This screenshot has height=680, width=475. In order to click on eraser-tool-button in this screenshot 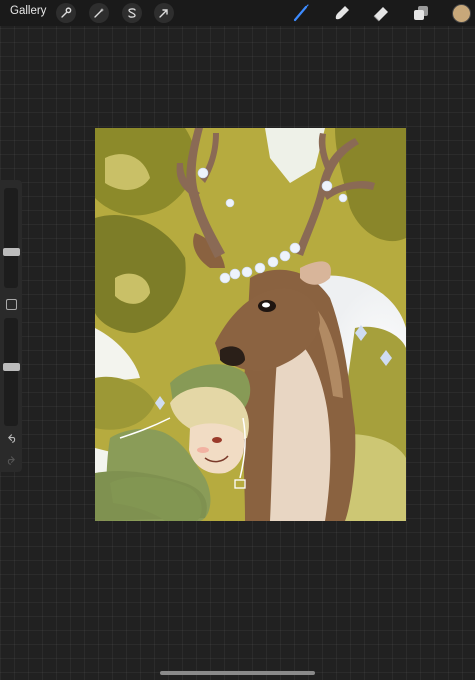, I will do `click(381, 13)`.